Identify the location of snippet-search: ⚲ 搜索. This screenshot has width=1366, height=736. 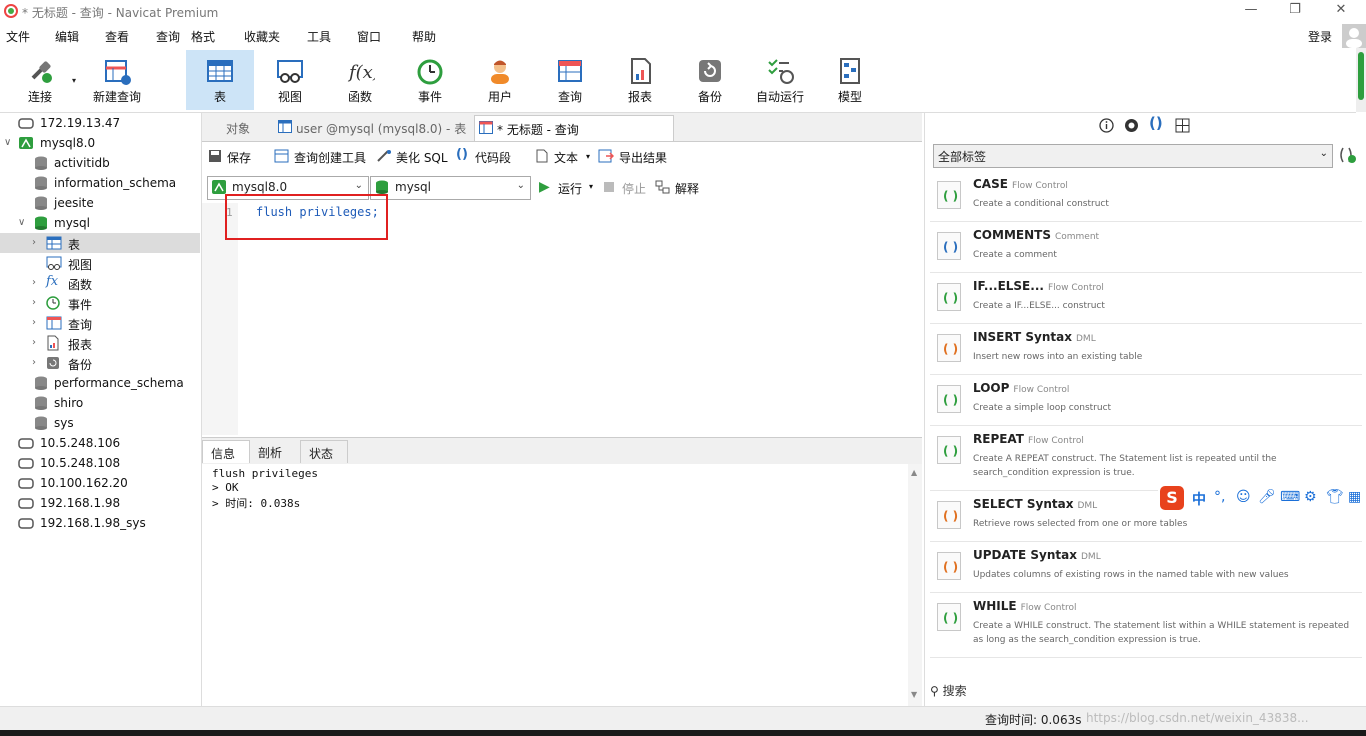
(948, 690).